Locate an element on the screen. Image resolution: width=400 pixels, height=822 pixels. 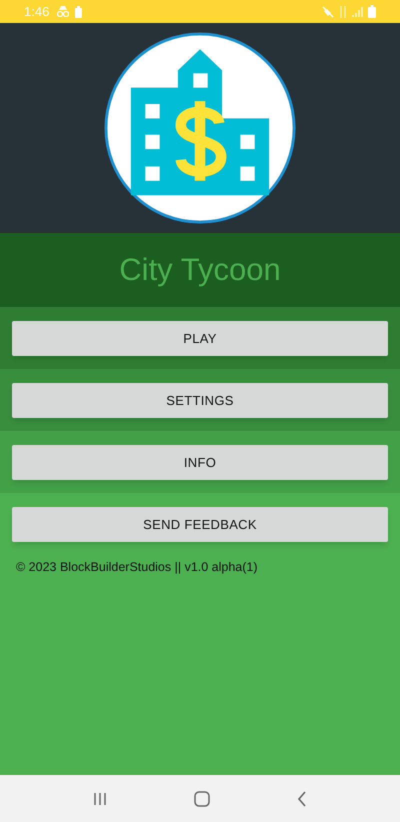
app-title: City Tycoon is located at coordinates (200, 269).